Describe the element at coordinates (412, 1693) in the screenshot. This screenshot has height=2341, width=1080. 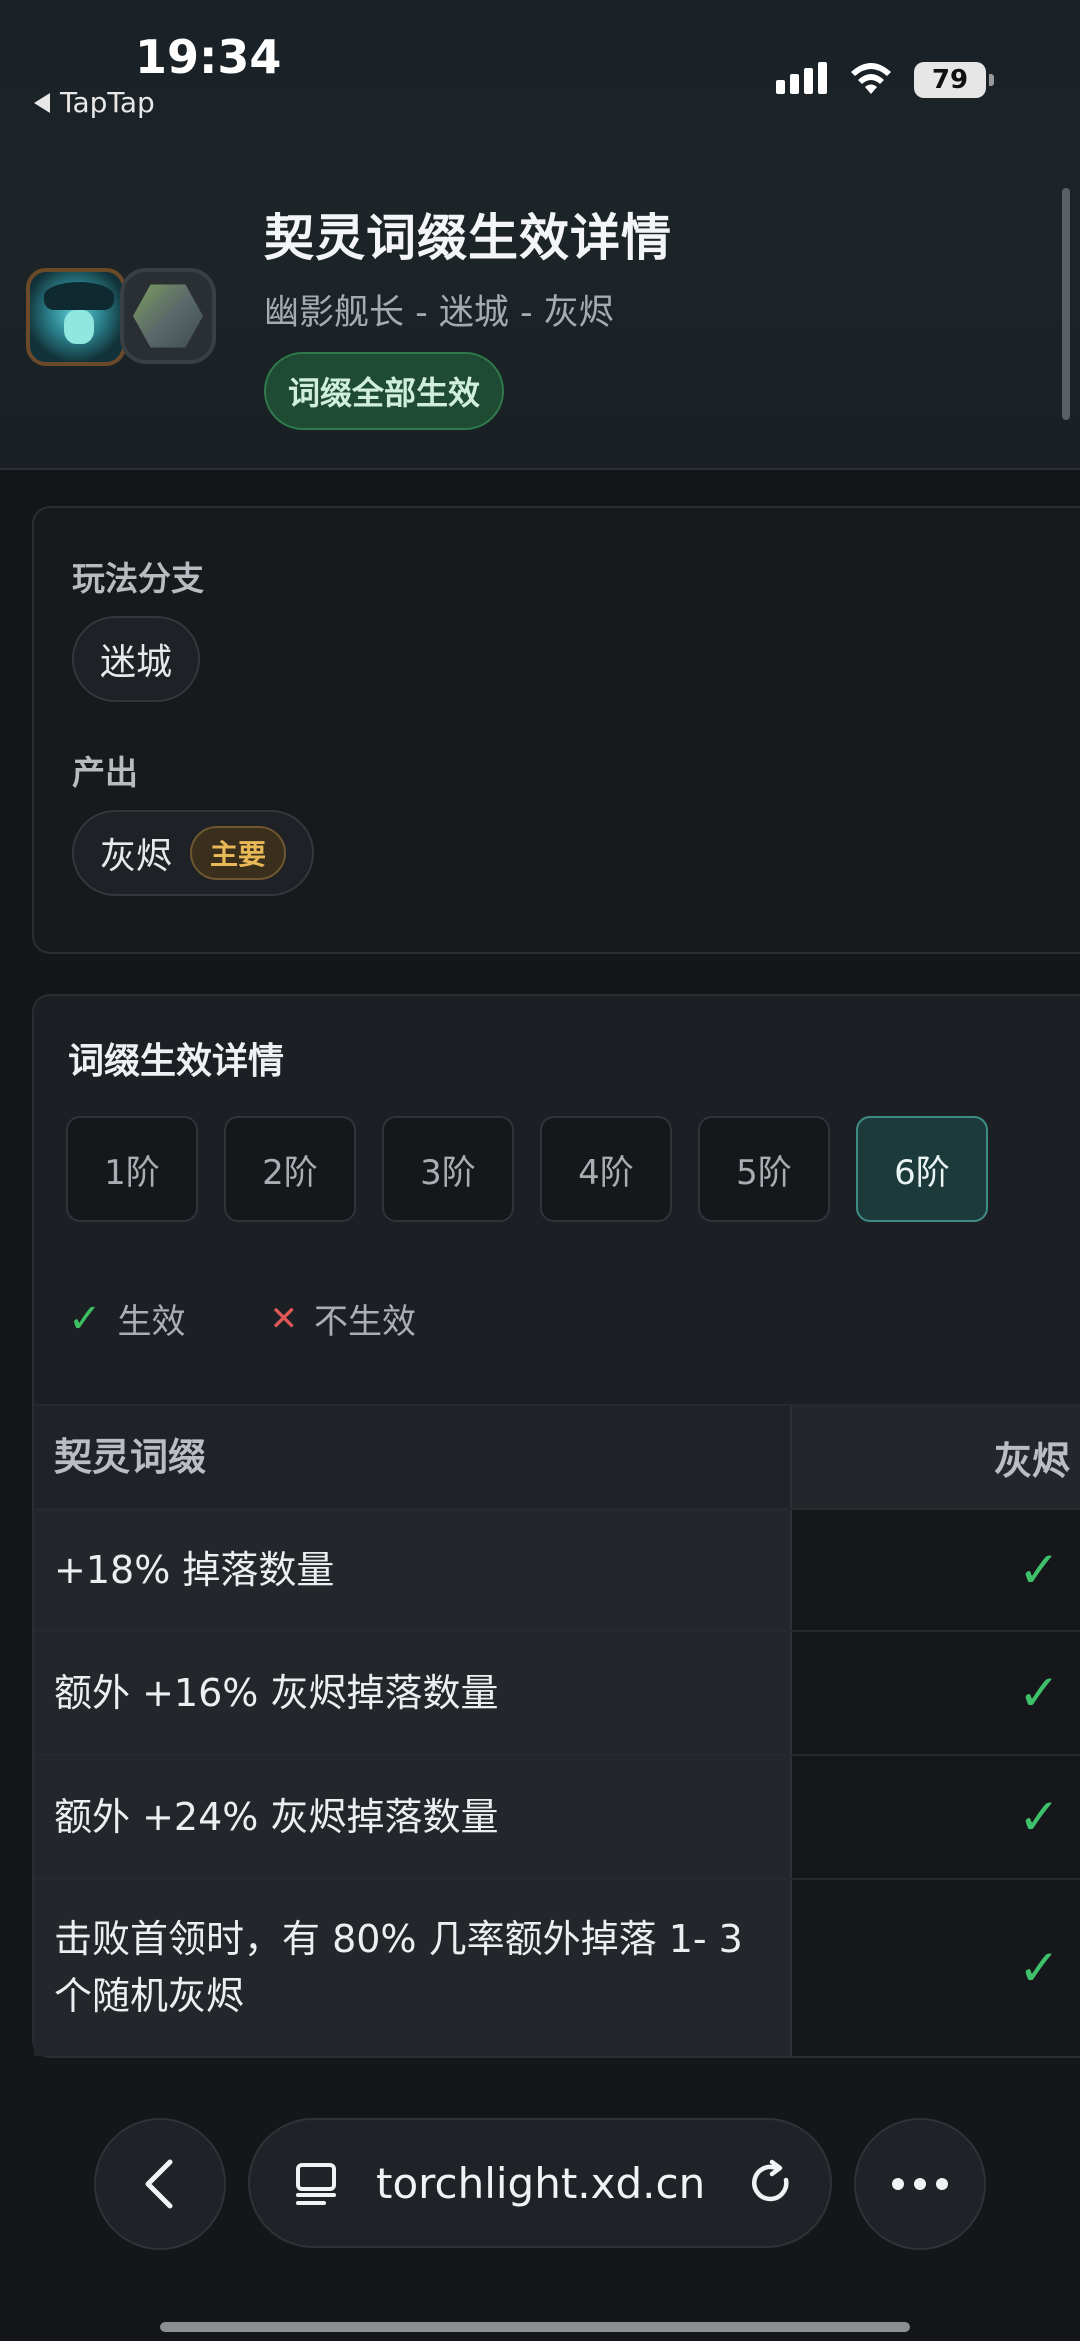
I see `affix-cell: 额外 +16% 灰烬掉落数量` at that location.